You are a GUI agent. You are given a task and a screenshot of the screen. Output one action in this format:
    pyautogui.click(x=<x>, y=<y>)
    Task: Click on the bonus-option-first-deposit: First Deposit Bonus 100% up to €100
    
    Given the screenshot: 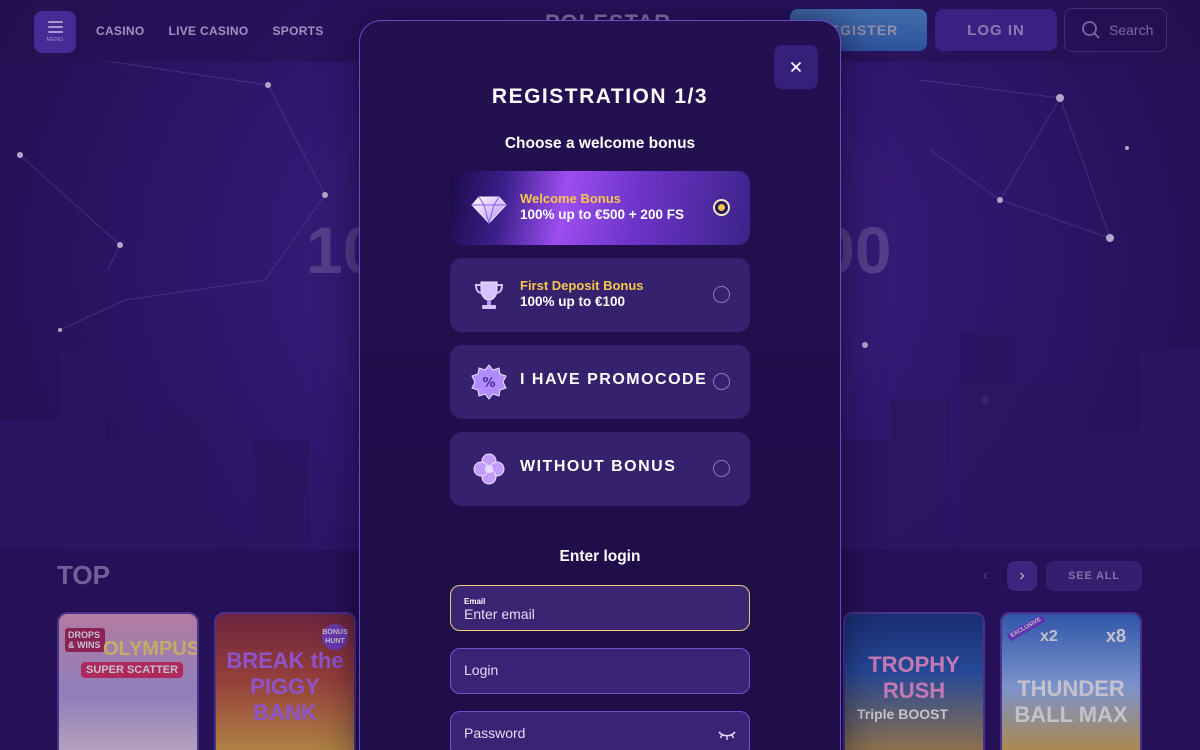 What is the action you would take?
    pyautogui.click(x=600, y=295)
    